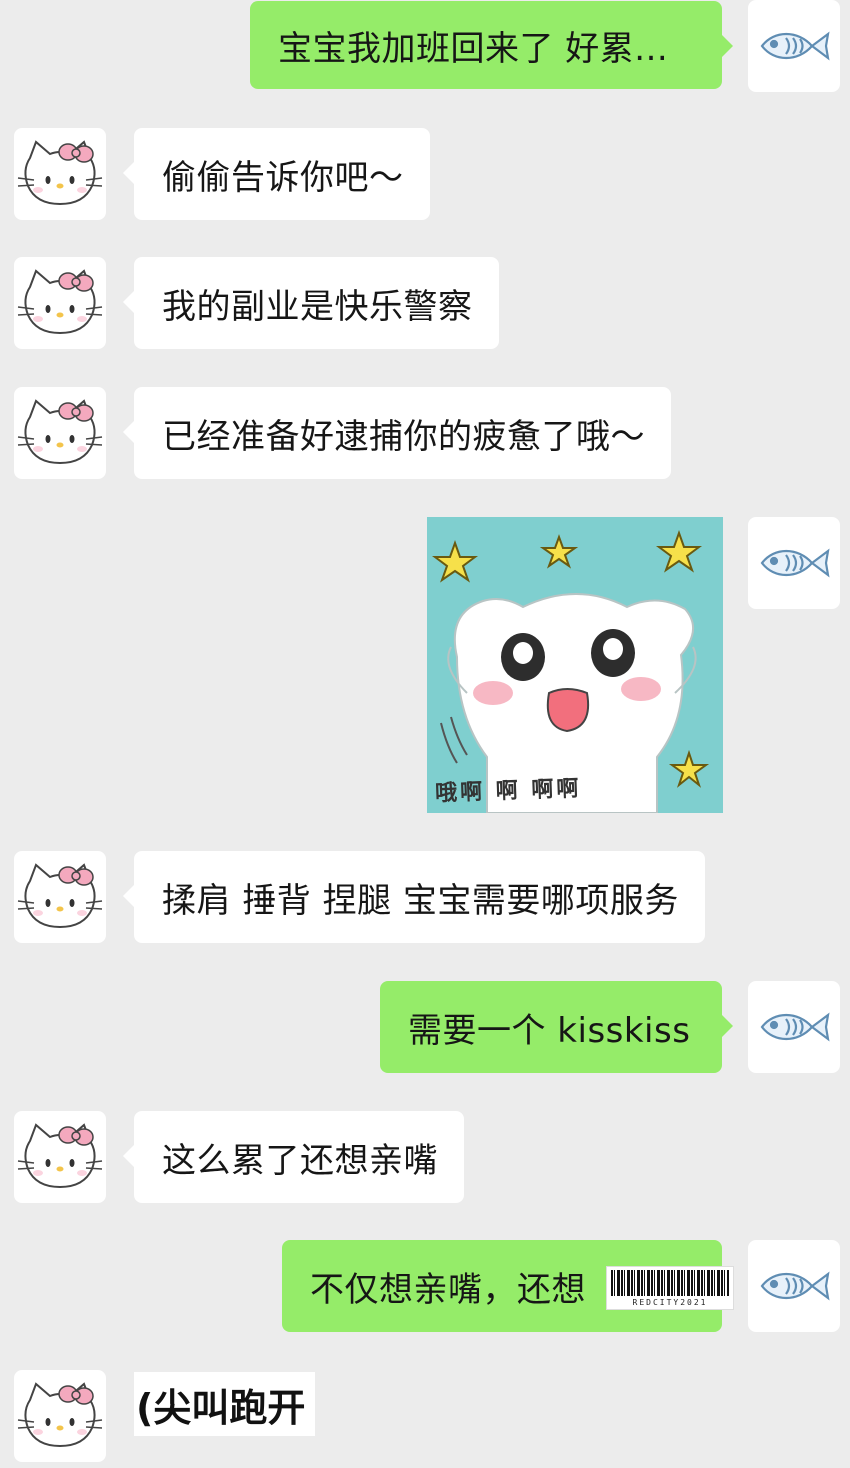 This screenshot has width=850, height=1468. I want to click on message-text: 已经准备好逮捕你的疲惫了哦～, so click(403, 436).